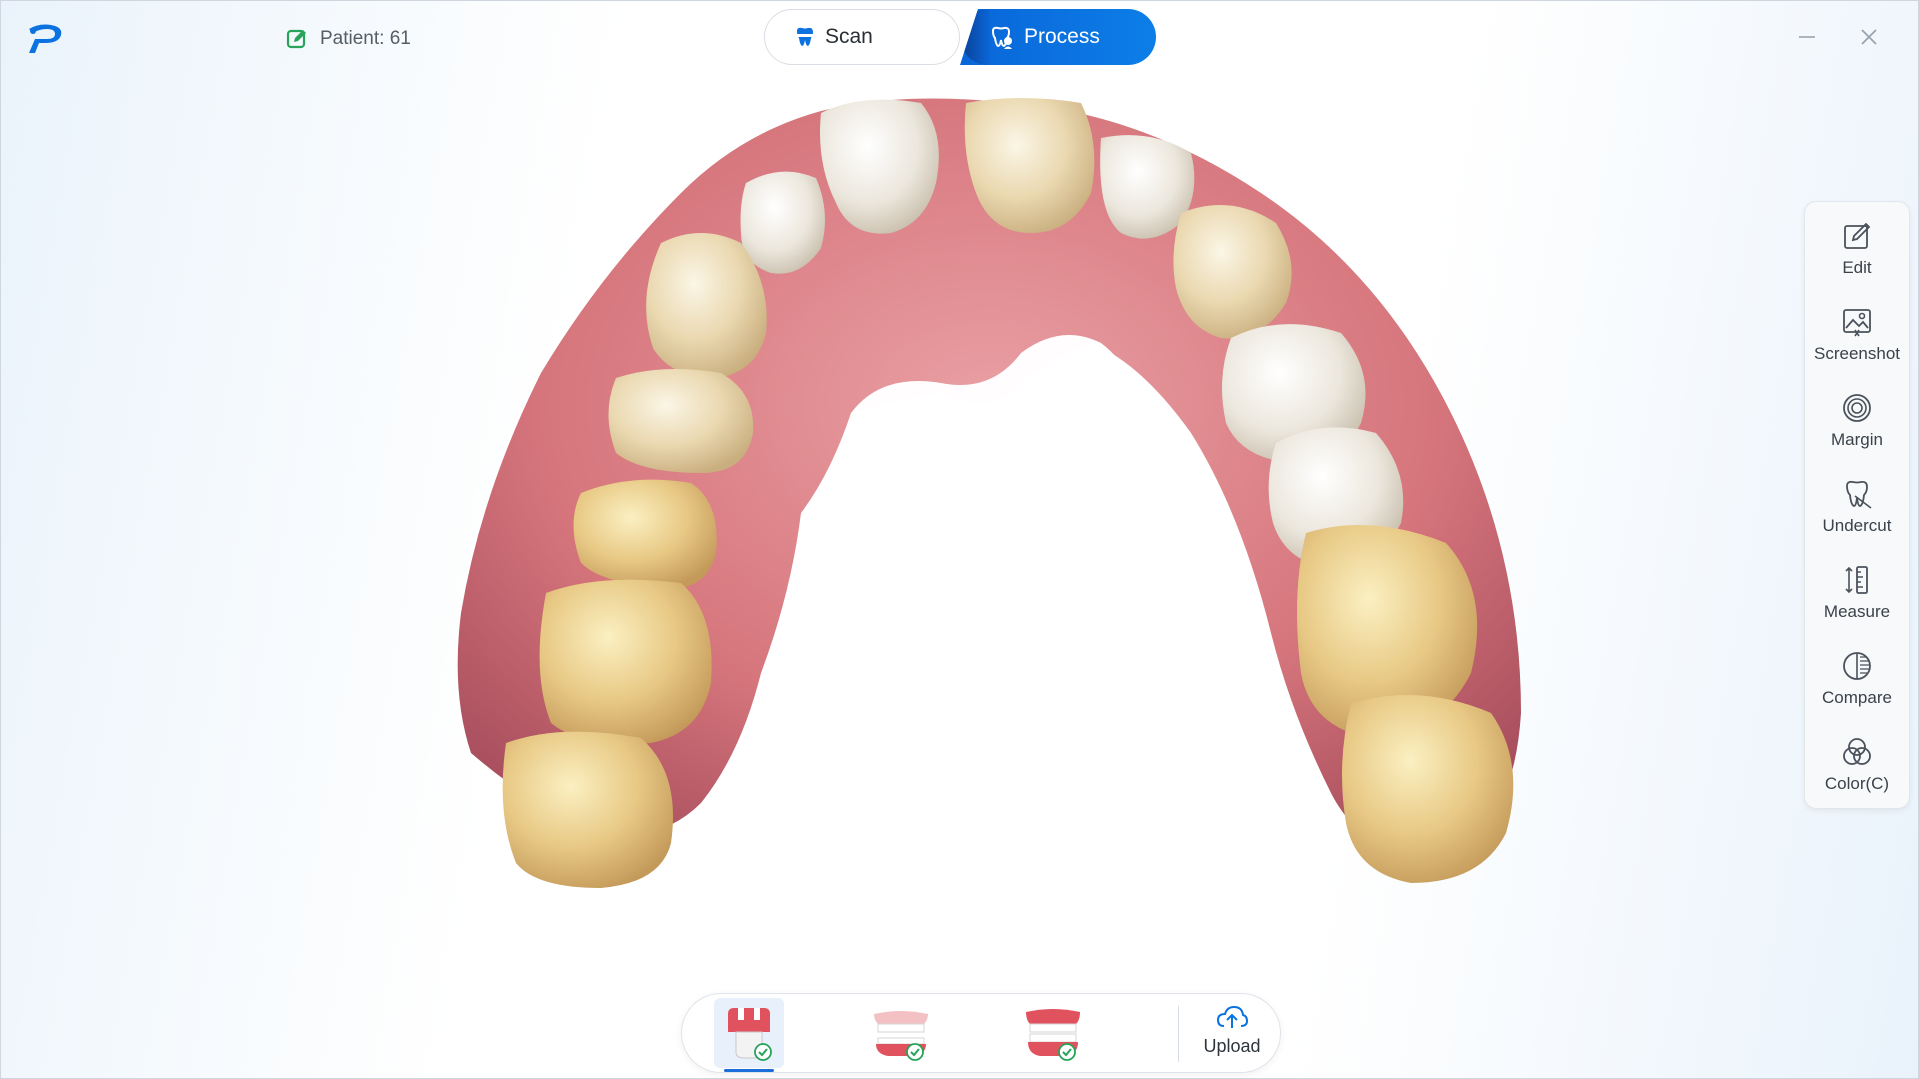 The image size is (1919, 1079). Describe the element at coordinates (1232, 1046) in the screenshot. I see `upload-label: Upload` at that location.